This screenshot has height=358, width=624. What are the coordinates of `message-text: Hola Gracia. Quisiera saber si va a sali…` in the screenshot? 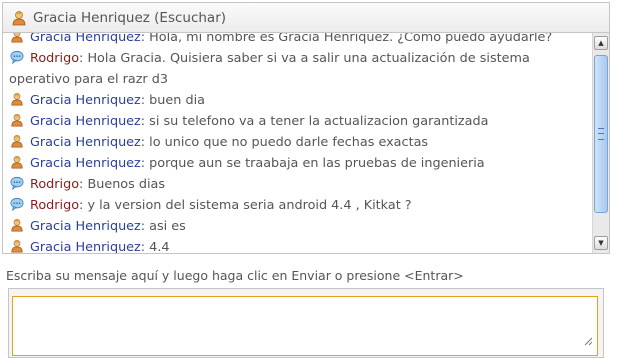 It's located at (269, 69).